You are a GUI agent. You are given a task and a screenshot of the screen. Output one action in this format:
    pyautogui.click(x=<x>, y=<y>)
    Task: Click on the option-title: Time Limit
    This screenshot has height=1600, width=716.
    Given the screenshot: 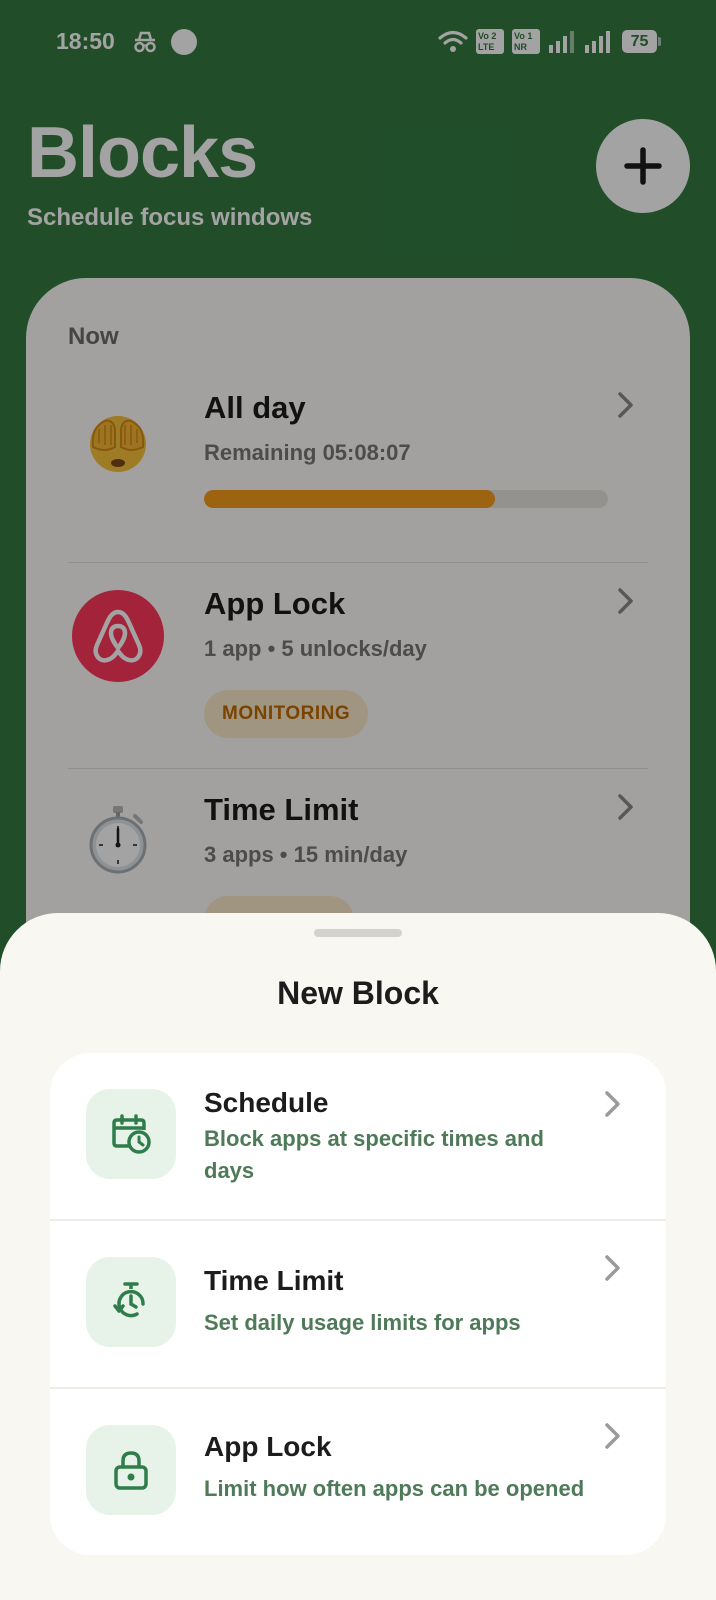 What is the action you would take?
    pyautogui.click(x=274, y=1280)
    